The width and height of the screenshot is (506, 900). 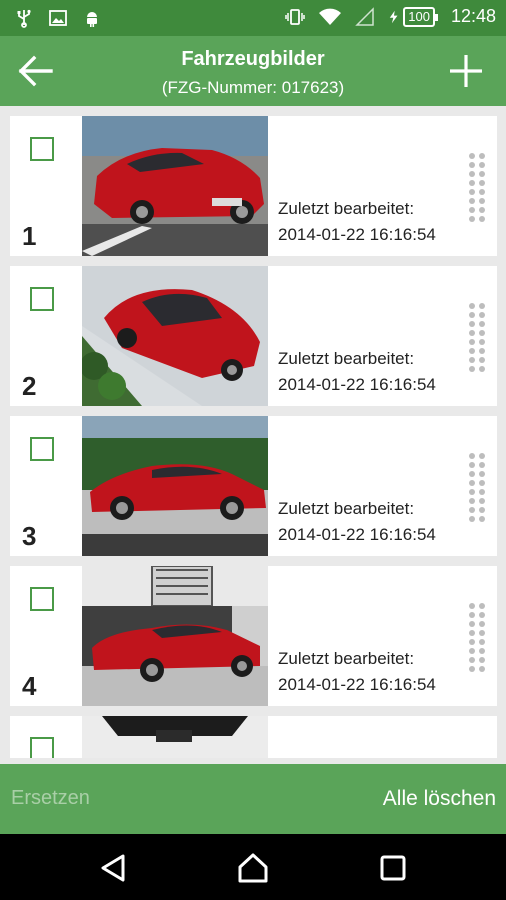 I want to click on signal-icon, so click(x=364, y=16).